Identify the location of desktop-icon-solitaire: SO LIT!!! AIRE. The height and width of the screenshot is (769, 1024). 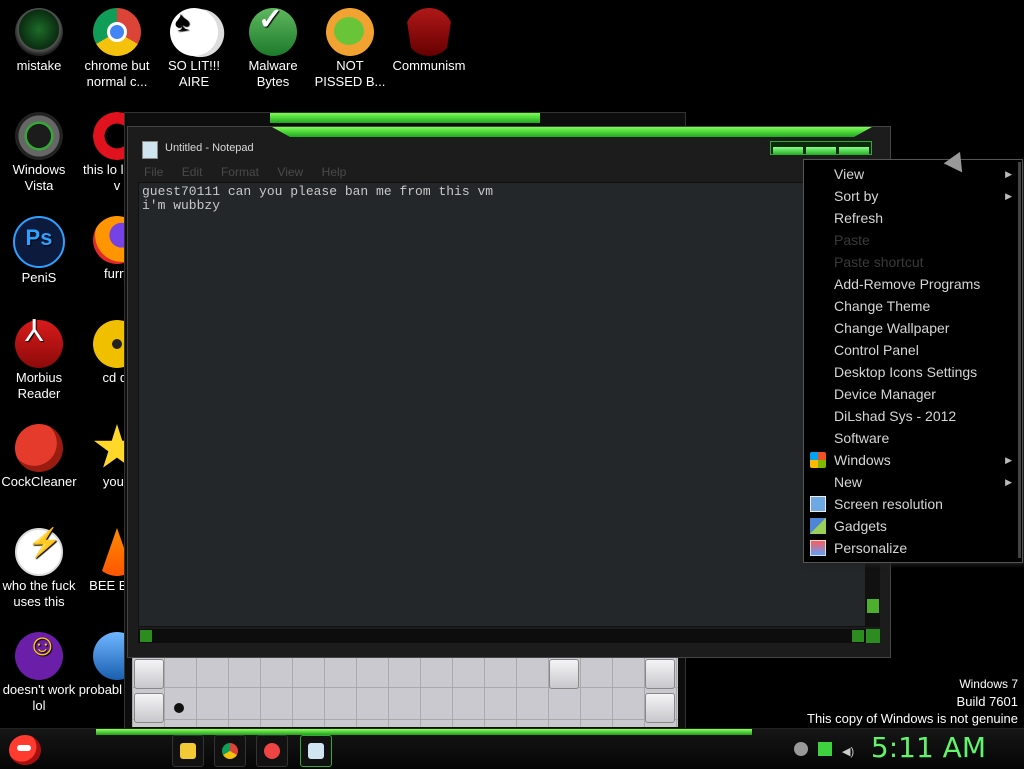
(194, 47).